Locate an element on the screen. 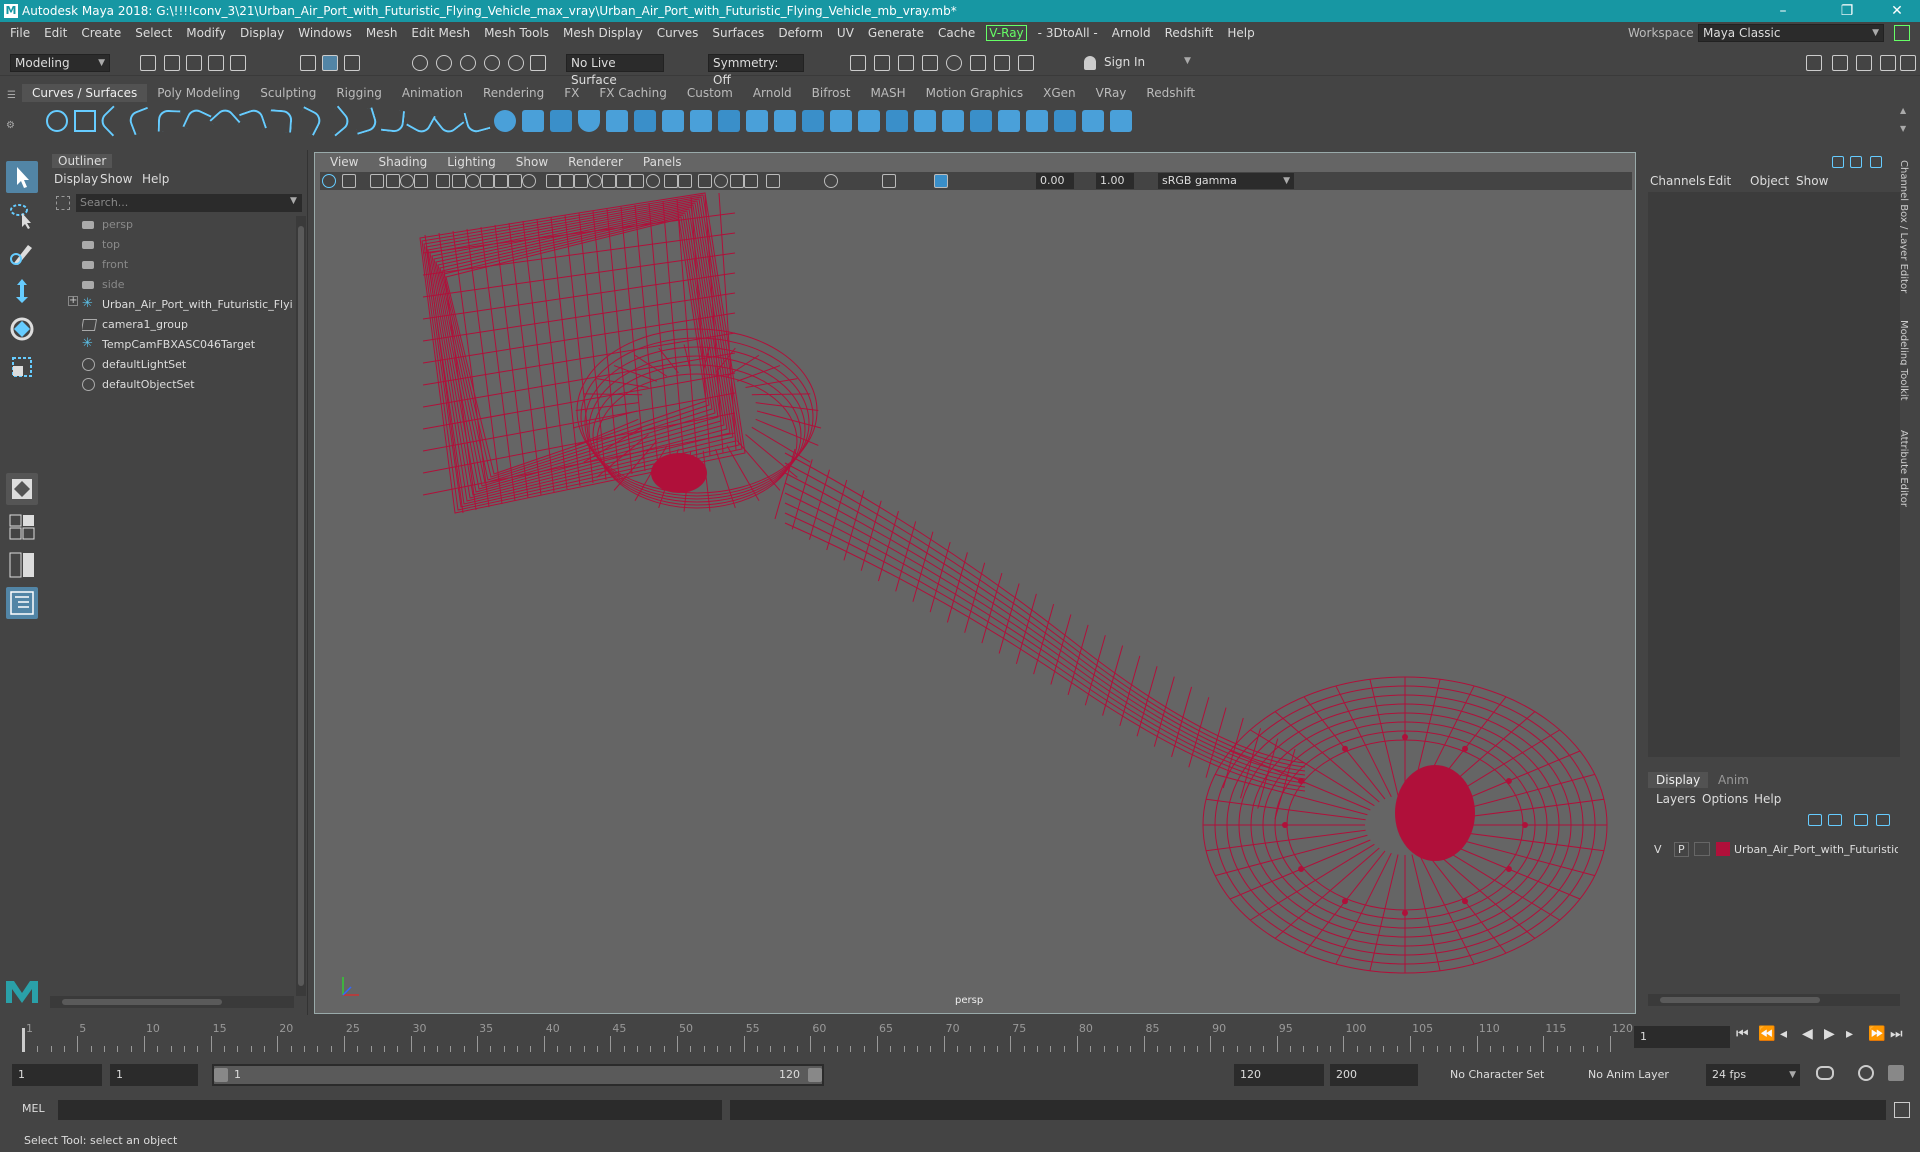 The width and height of the screenshot is (1920, 1152). nurbs-cube-icon is located at coordinates (533, 121).